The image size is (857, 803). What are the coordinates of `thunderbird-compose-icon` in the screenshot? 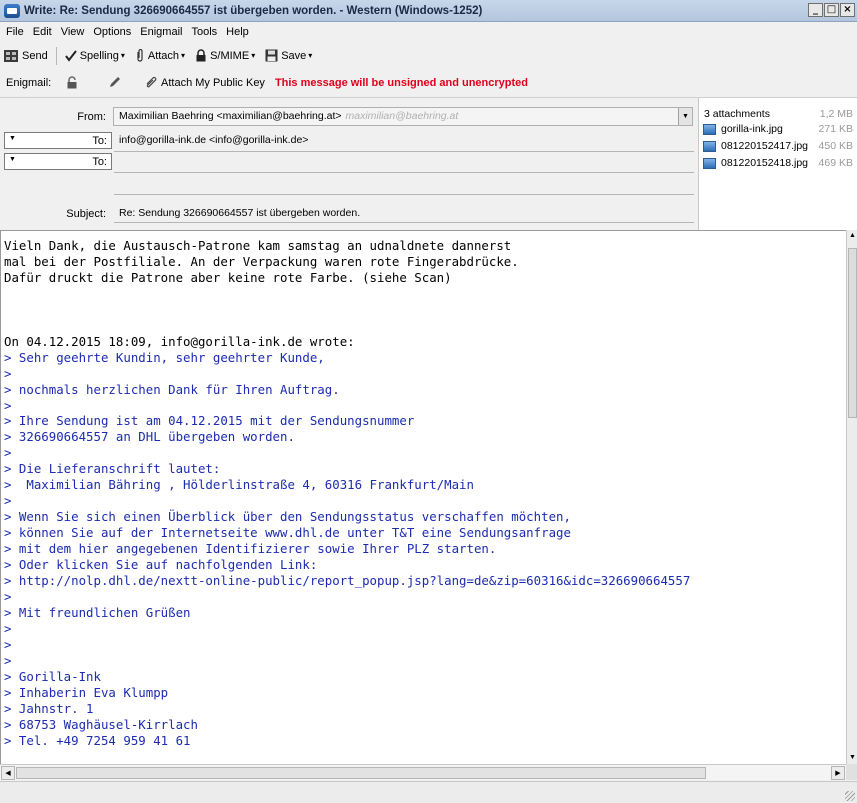 It's located at (12, 10).